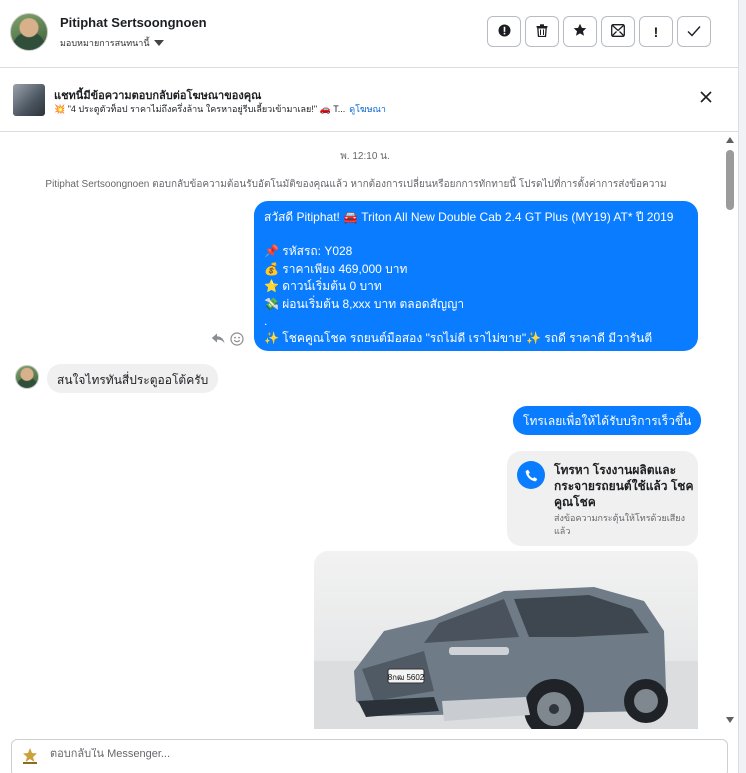 The image size is (746, 773). I want to click on view-ad-link: ดูโฆษณา, so click(367, 109).